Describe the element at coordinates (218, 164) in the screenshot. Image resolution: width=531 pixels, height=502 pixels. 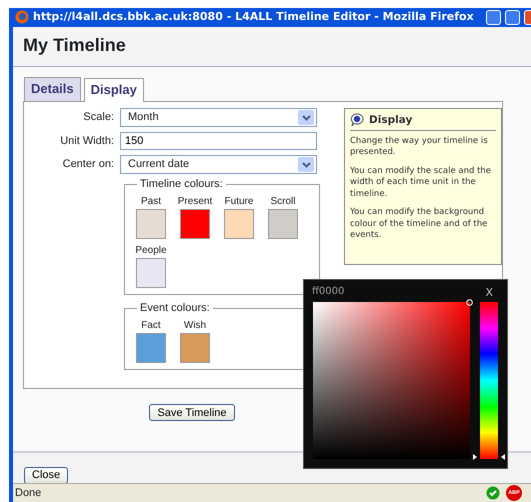
I see `dropdown: Current date` at that location.